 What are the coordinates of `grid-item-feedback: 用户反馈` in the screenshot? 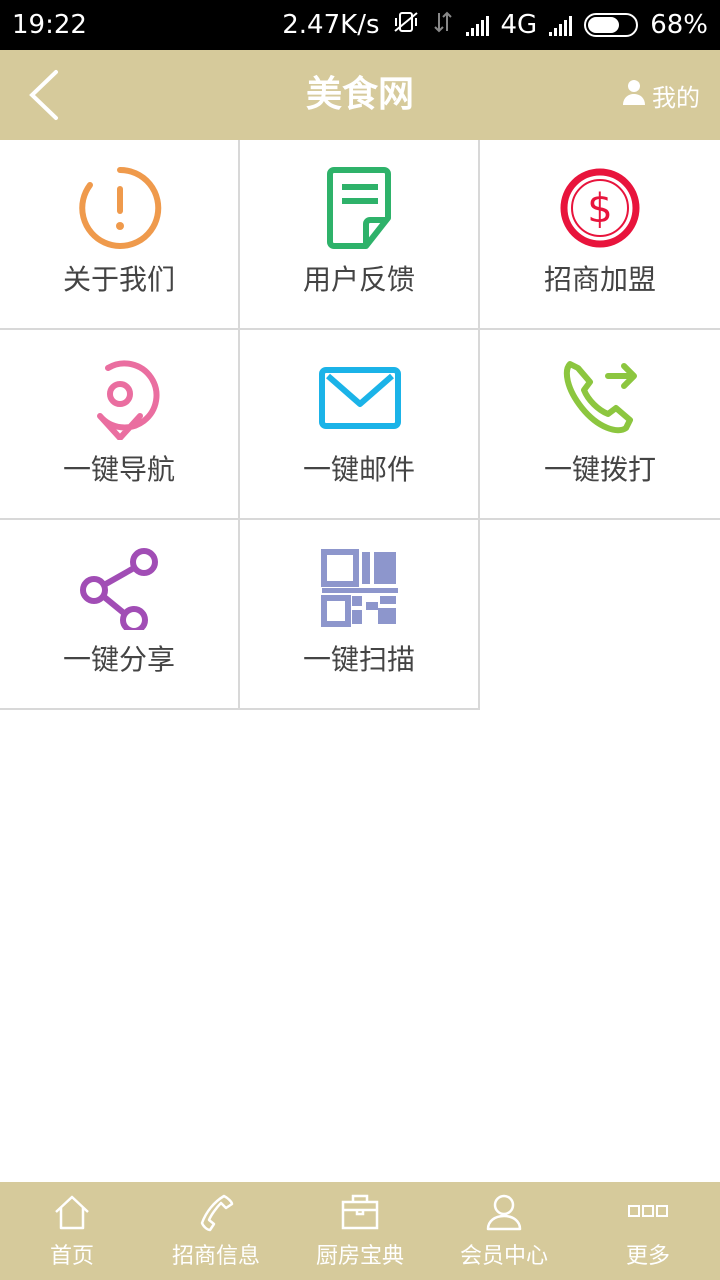 It's located at (360, 235).